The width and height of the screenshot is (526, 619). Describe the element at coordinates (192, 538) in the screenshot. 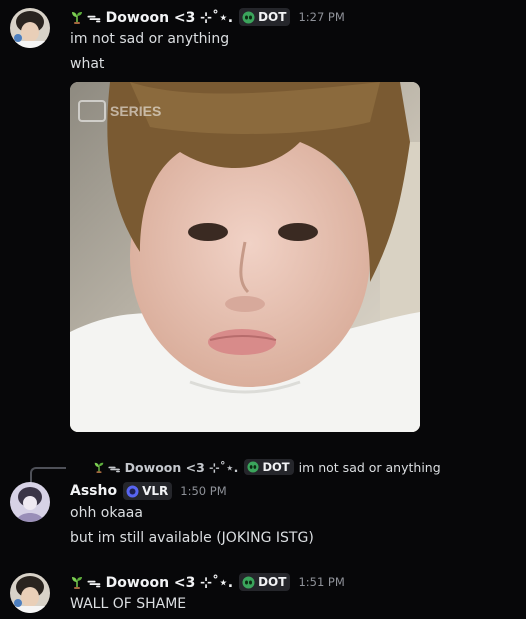

I see `message-text: but im still available (JOKING ISTG)` at that location.